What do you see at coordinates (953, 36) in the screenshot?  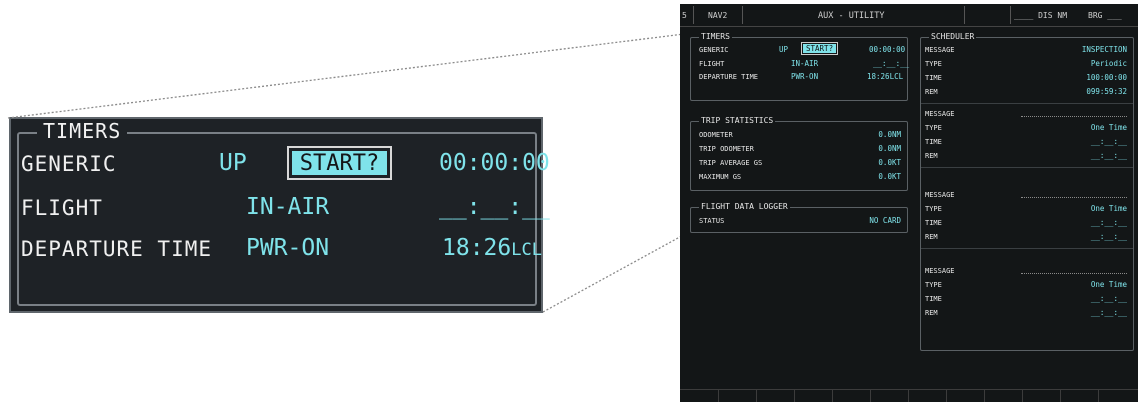 I see `scheduler-title: SCHEDULER` at bounding box center [953, 36].